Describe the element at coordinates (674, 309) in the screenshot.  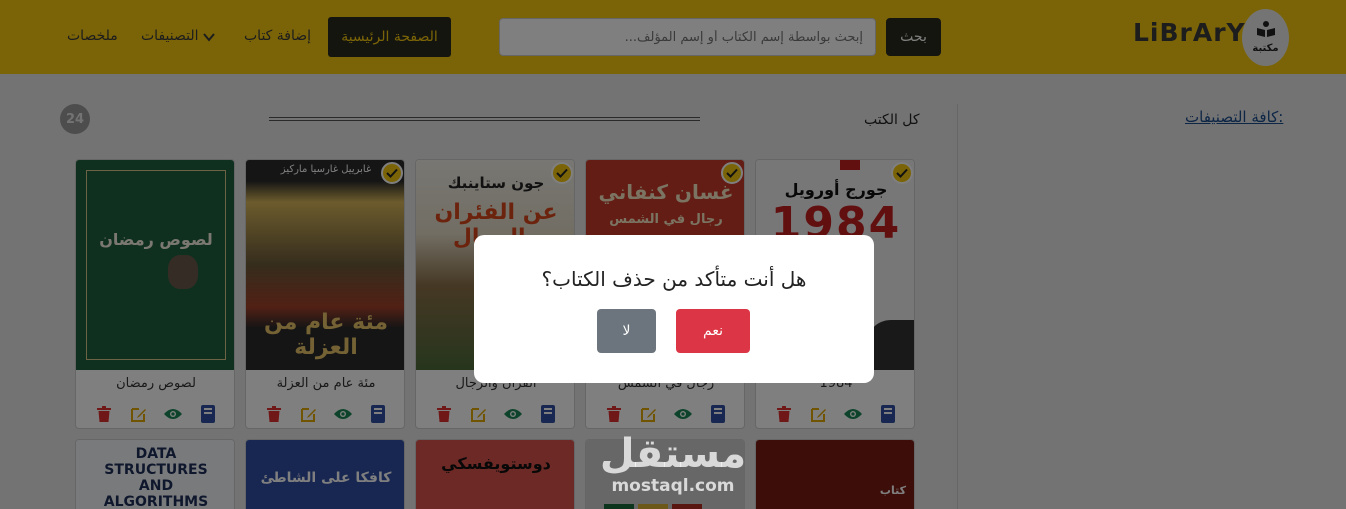
I see `delete-confirm-modal: هل أنت متأكد من حذف الكتاب؟ نعم لا` at that location.